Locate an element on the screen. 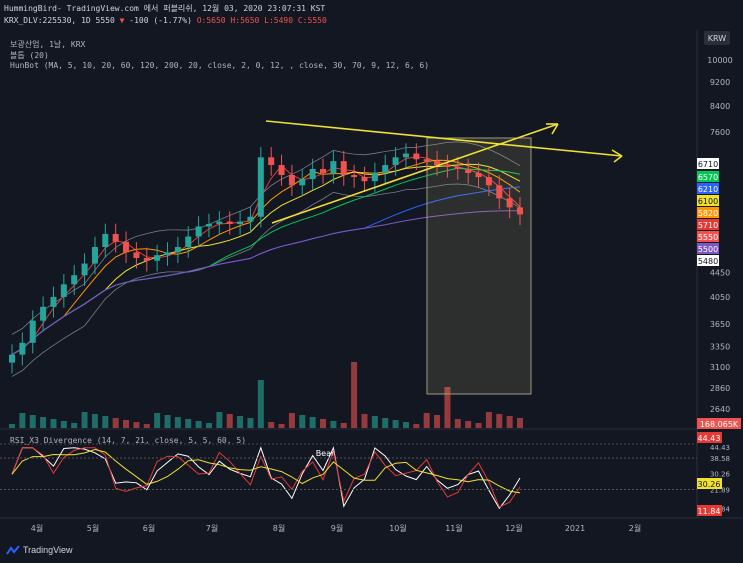 The image size is (743, 563). y-tick-label: 4450 is located at coordinates (720, 272).